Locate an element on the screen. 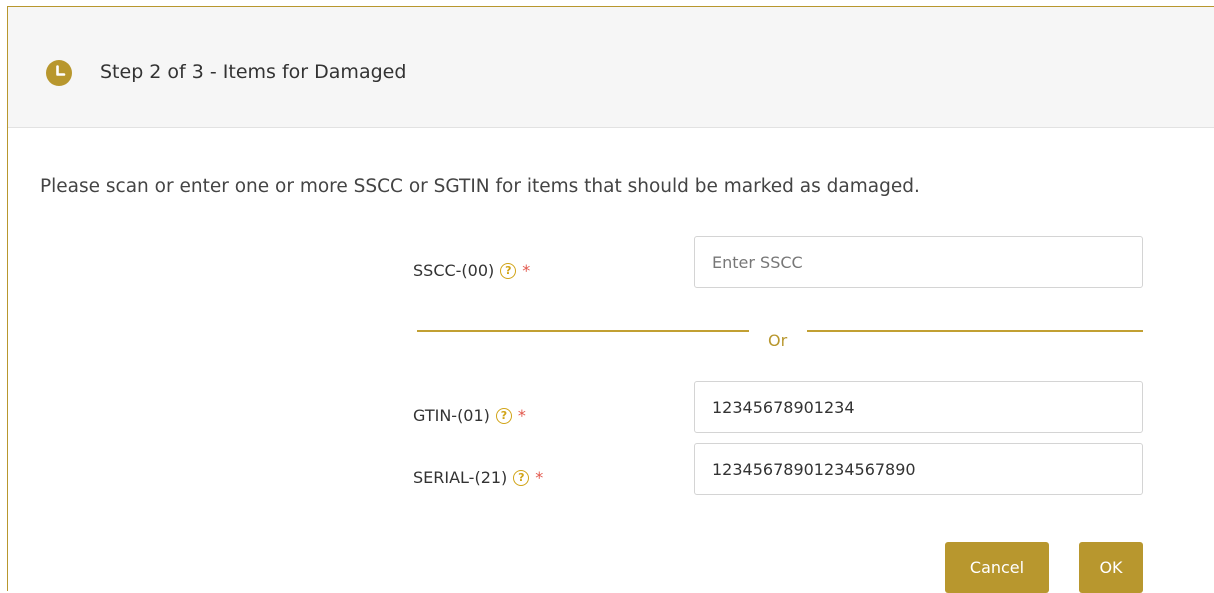 The image size is (1214, 593). sscc-label: SSCC-(00) is located at coordinates (454, 270).